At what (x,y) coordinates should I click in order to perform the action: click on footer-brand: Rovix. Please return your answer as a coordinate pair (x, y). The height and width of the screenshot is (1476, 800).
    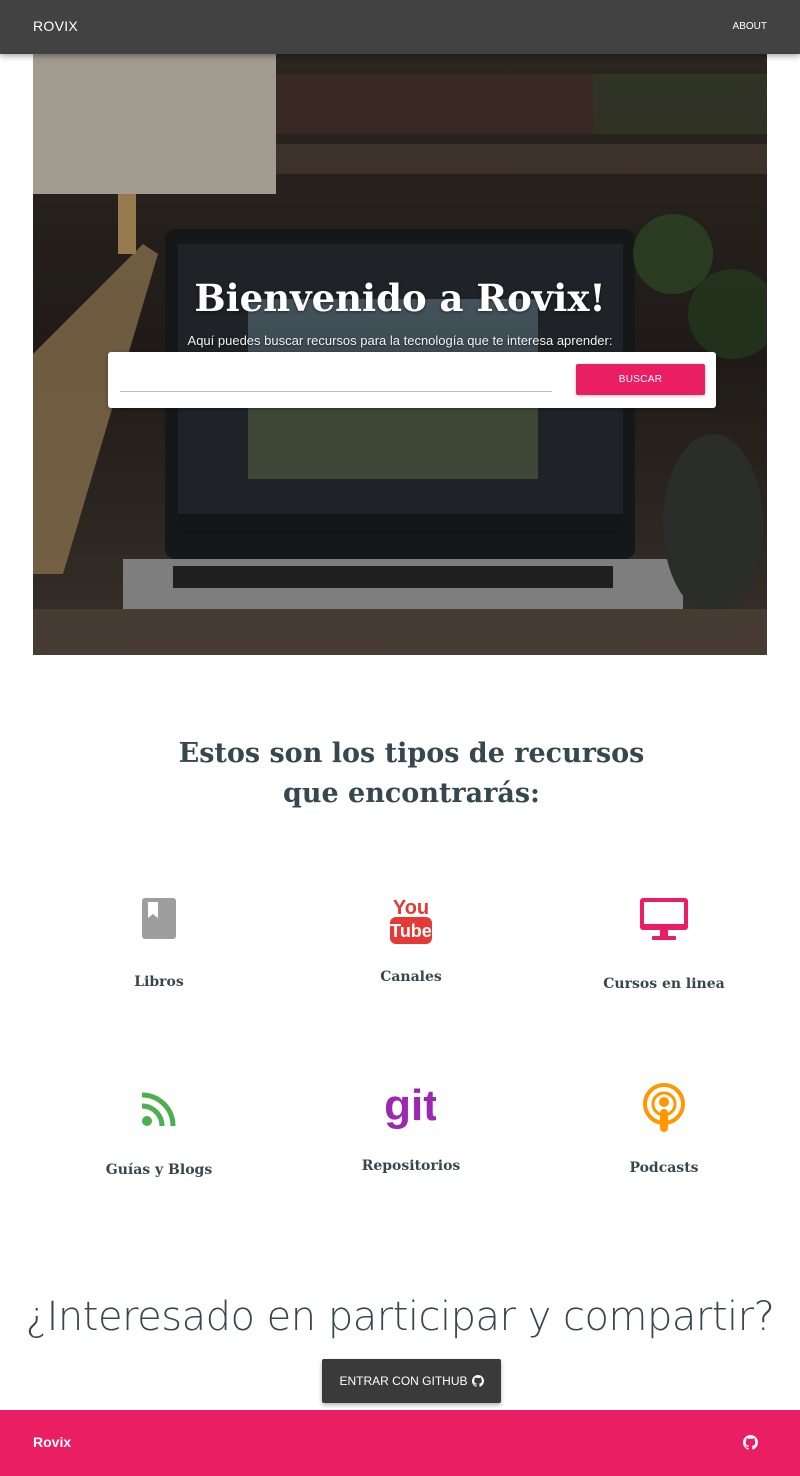
    Looking at the image, I should click on (52, 1442).